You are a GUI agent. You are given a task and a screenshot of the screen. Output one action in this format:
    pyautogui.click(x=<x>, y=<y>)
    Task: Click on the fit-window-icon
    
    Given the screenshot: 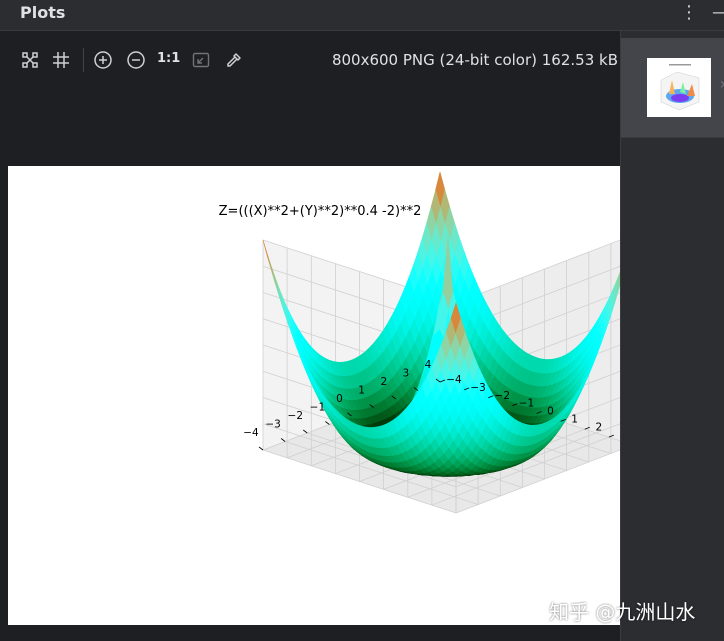 What is the action you would take?
    pyautogui.click(x=201, y=60)
    